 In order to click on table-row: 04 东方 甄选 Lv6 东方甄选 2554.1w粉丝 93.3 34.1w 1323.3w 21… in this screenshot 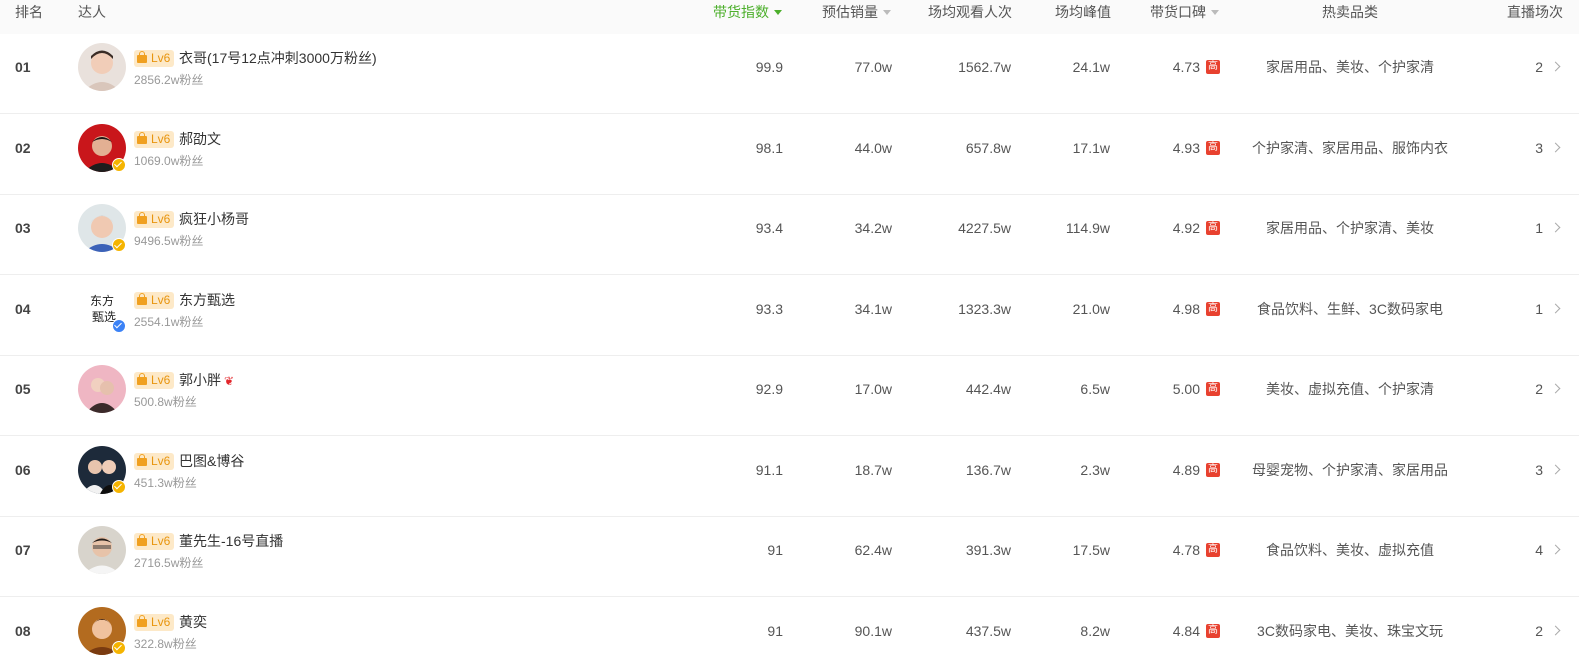, I will do `click(789, 315)`.